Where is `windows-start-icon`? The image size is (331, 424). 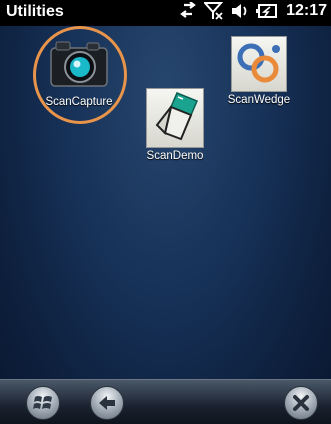 windows-start-icon is located at coordinates (42, 402).